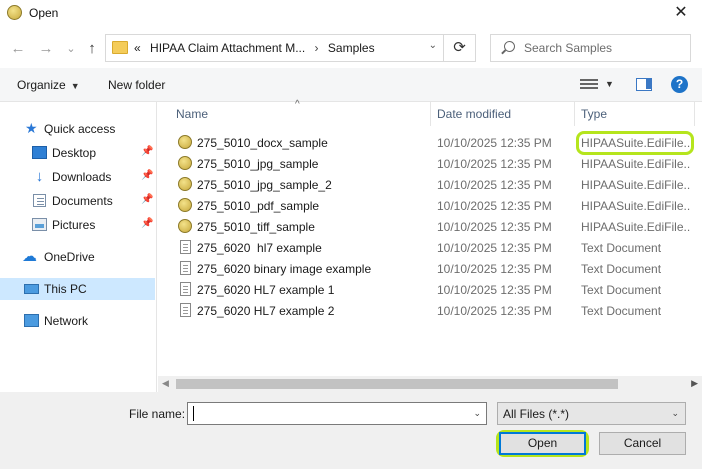 This screenshot has width=702, height=469. I want to click on resize-grip-icon, so click(694, 461).